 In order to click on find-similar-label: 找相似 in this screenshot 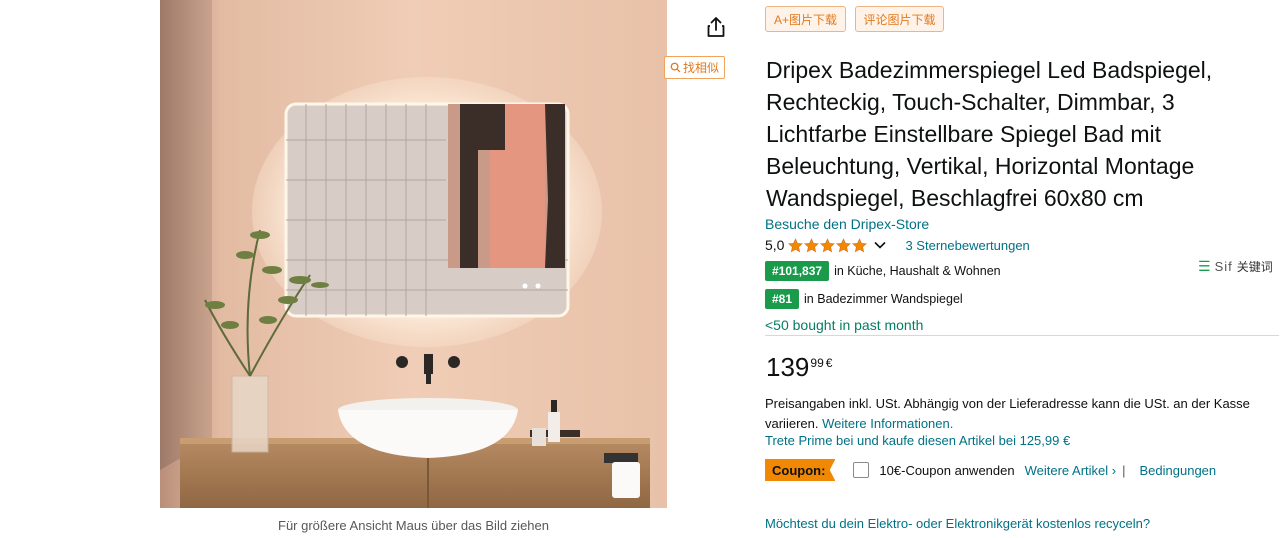, I will do `click(700, 68)`.